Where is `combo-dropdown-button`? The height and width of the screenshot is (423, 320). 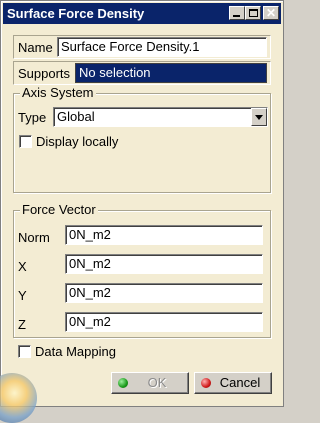
combo-dropdown-button is located at coordinates (259, 117).